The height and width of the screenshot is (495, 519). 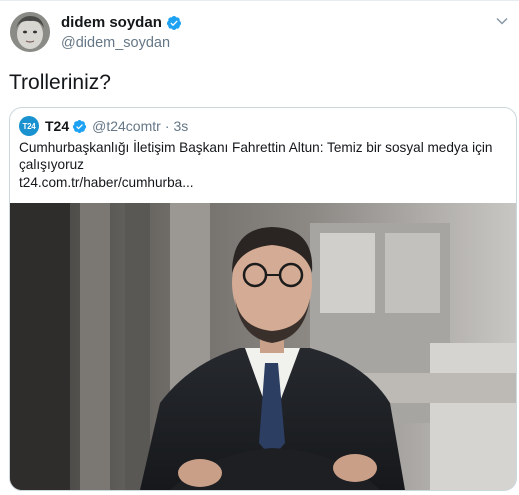 What do you see at coordinates (181, 126) in the screenshot?
I see `quoted-timestamp: 3s` at bounding box center [181, 126].